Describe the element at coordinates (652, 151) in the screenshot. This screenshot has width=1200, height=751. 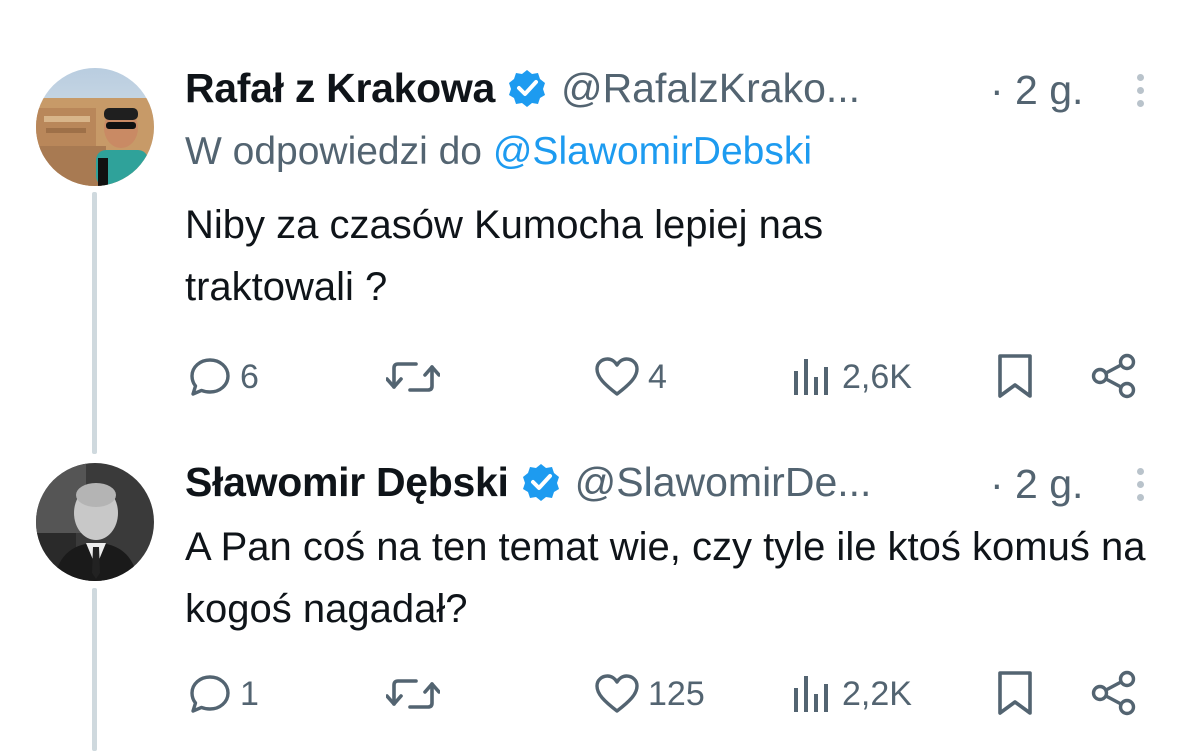
I see `reply-to-mention: @SlawomirDebski` at that location.